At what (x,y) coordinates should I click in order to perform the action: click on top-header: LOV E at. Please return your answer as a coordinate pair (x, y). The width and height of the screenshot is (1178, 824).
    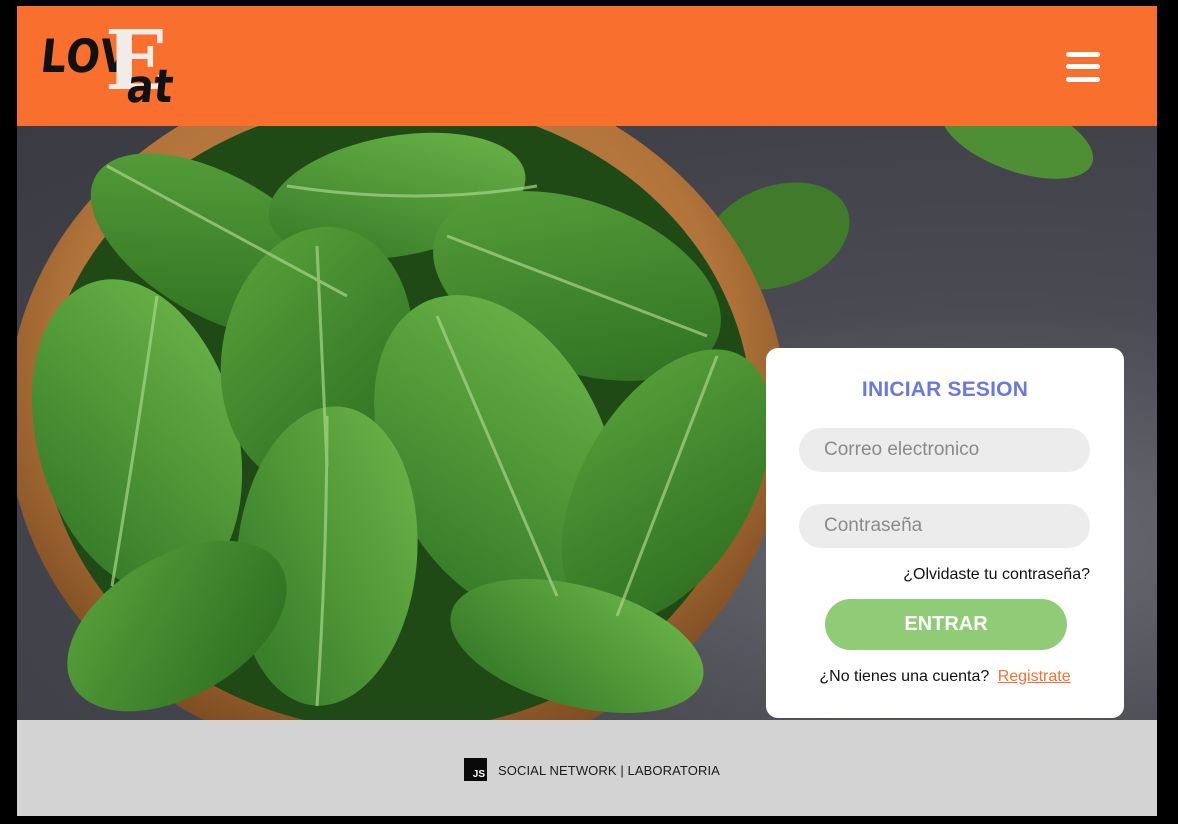
    Looking at the image, I should click on (587, 66).